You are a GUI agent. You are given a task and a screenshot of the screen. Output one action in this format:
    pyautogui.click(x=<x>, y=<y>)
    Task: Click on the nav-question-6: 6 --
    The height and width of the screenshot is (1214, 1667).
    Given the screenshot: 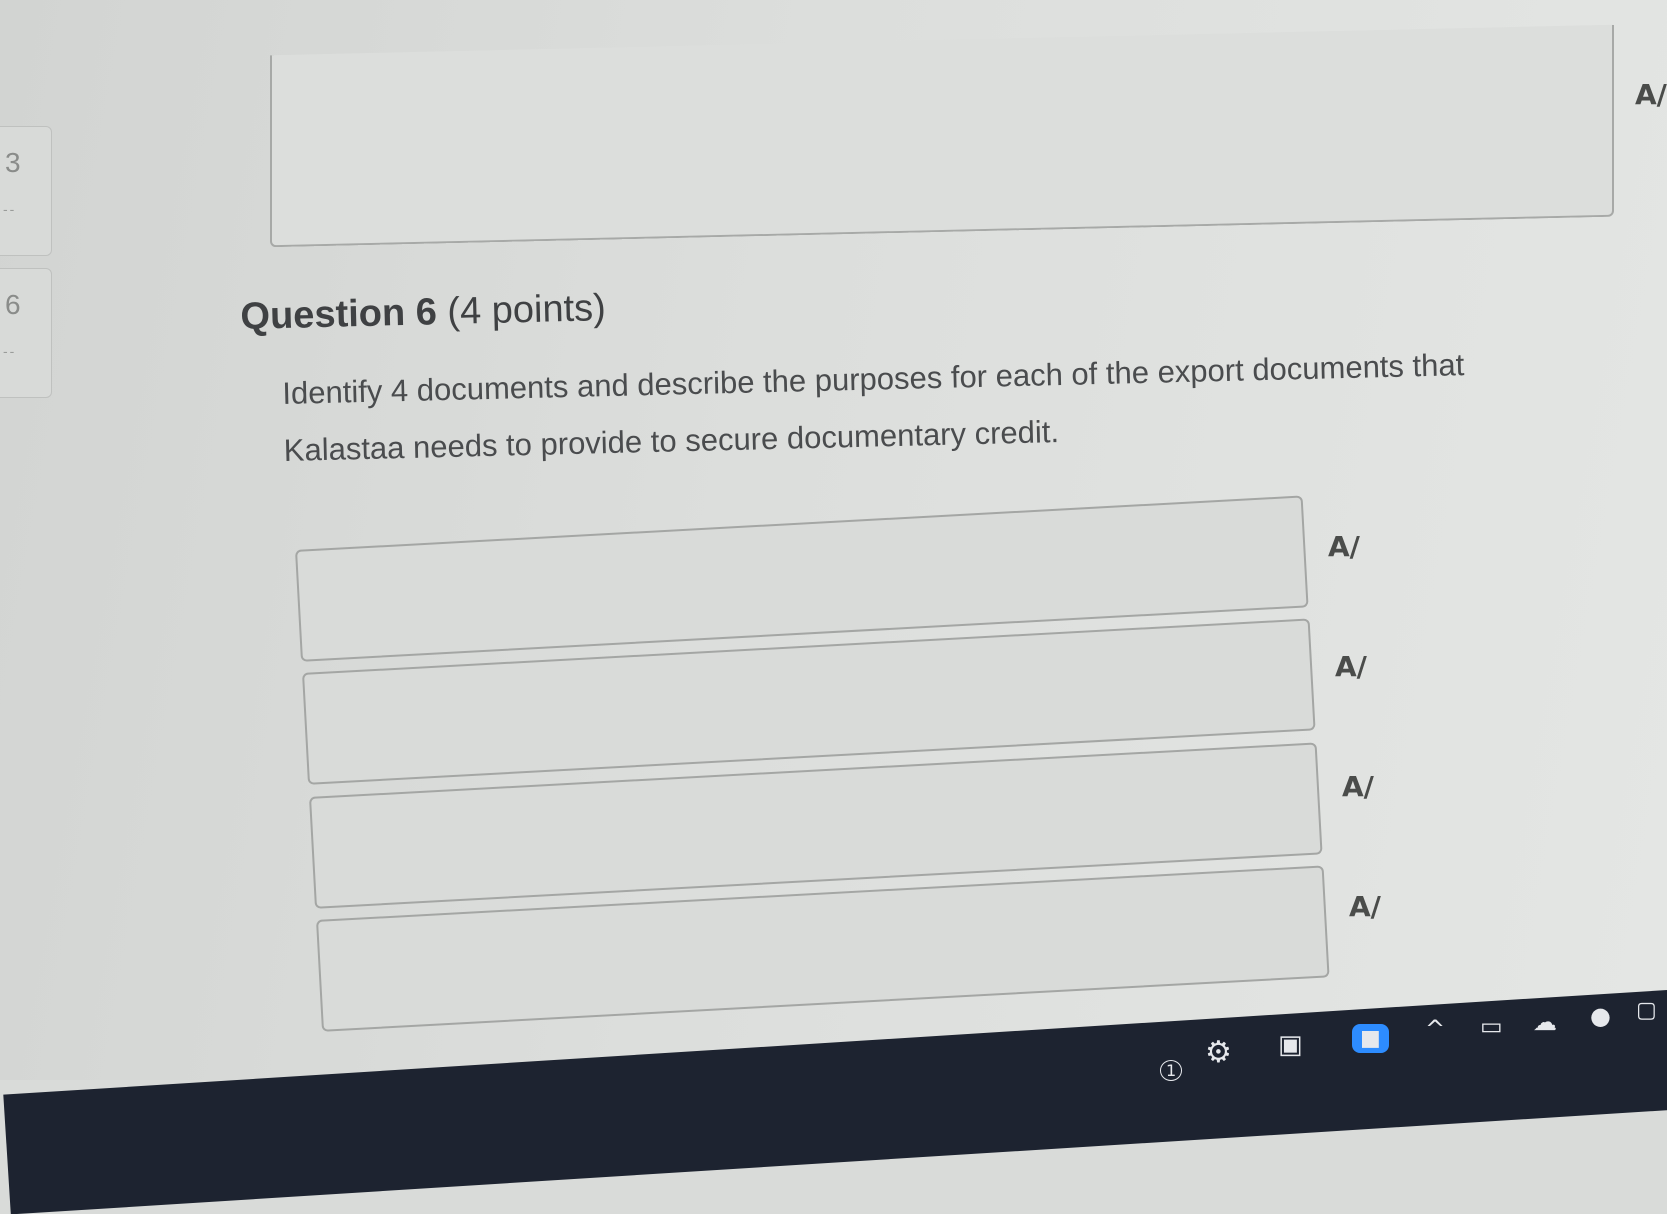 What is the action you would take?
    pyautogui.click(x=26, y=333)
    